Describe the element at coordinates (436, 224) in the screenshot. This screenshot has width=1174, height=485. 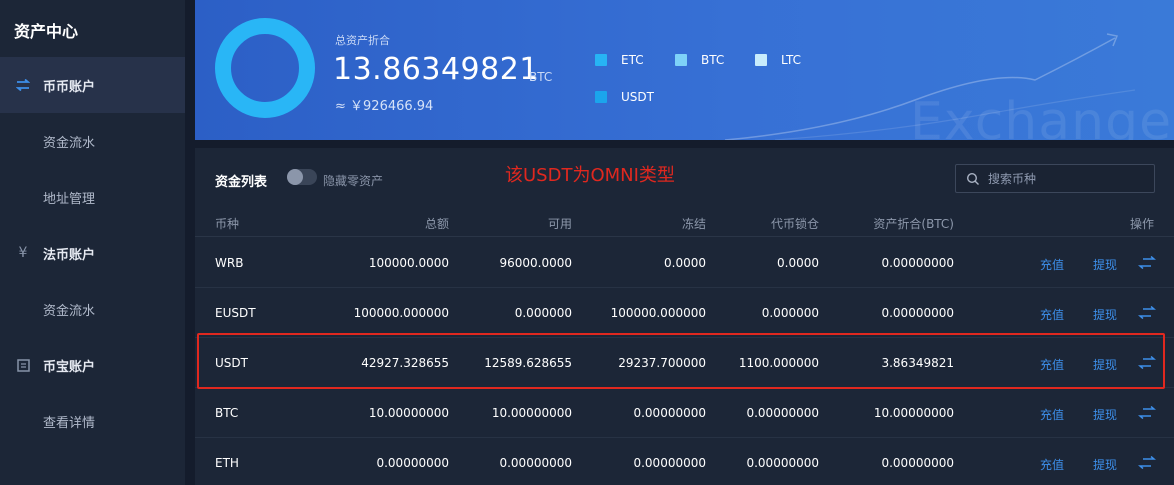
I see `column-header-total: 总额` at that location.